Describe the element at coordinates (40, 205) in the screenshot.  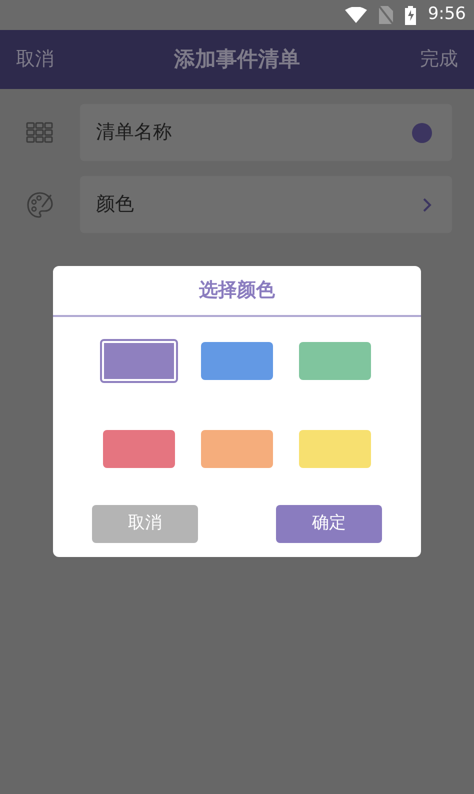
I see `palette-icon` at that location.